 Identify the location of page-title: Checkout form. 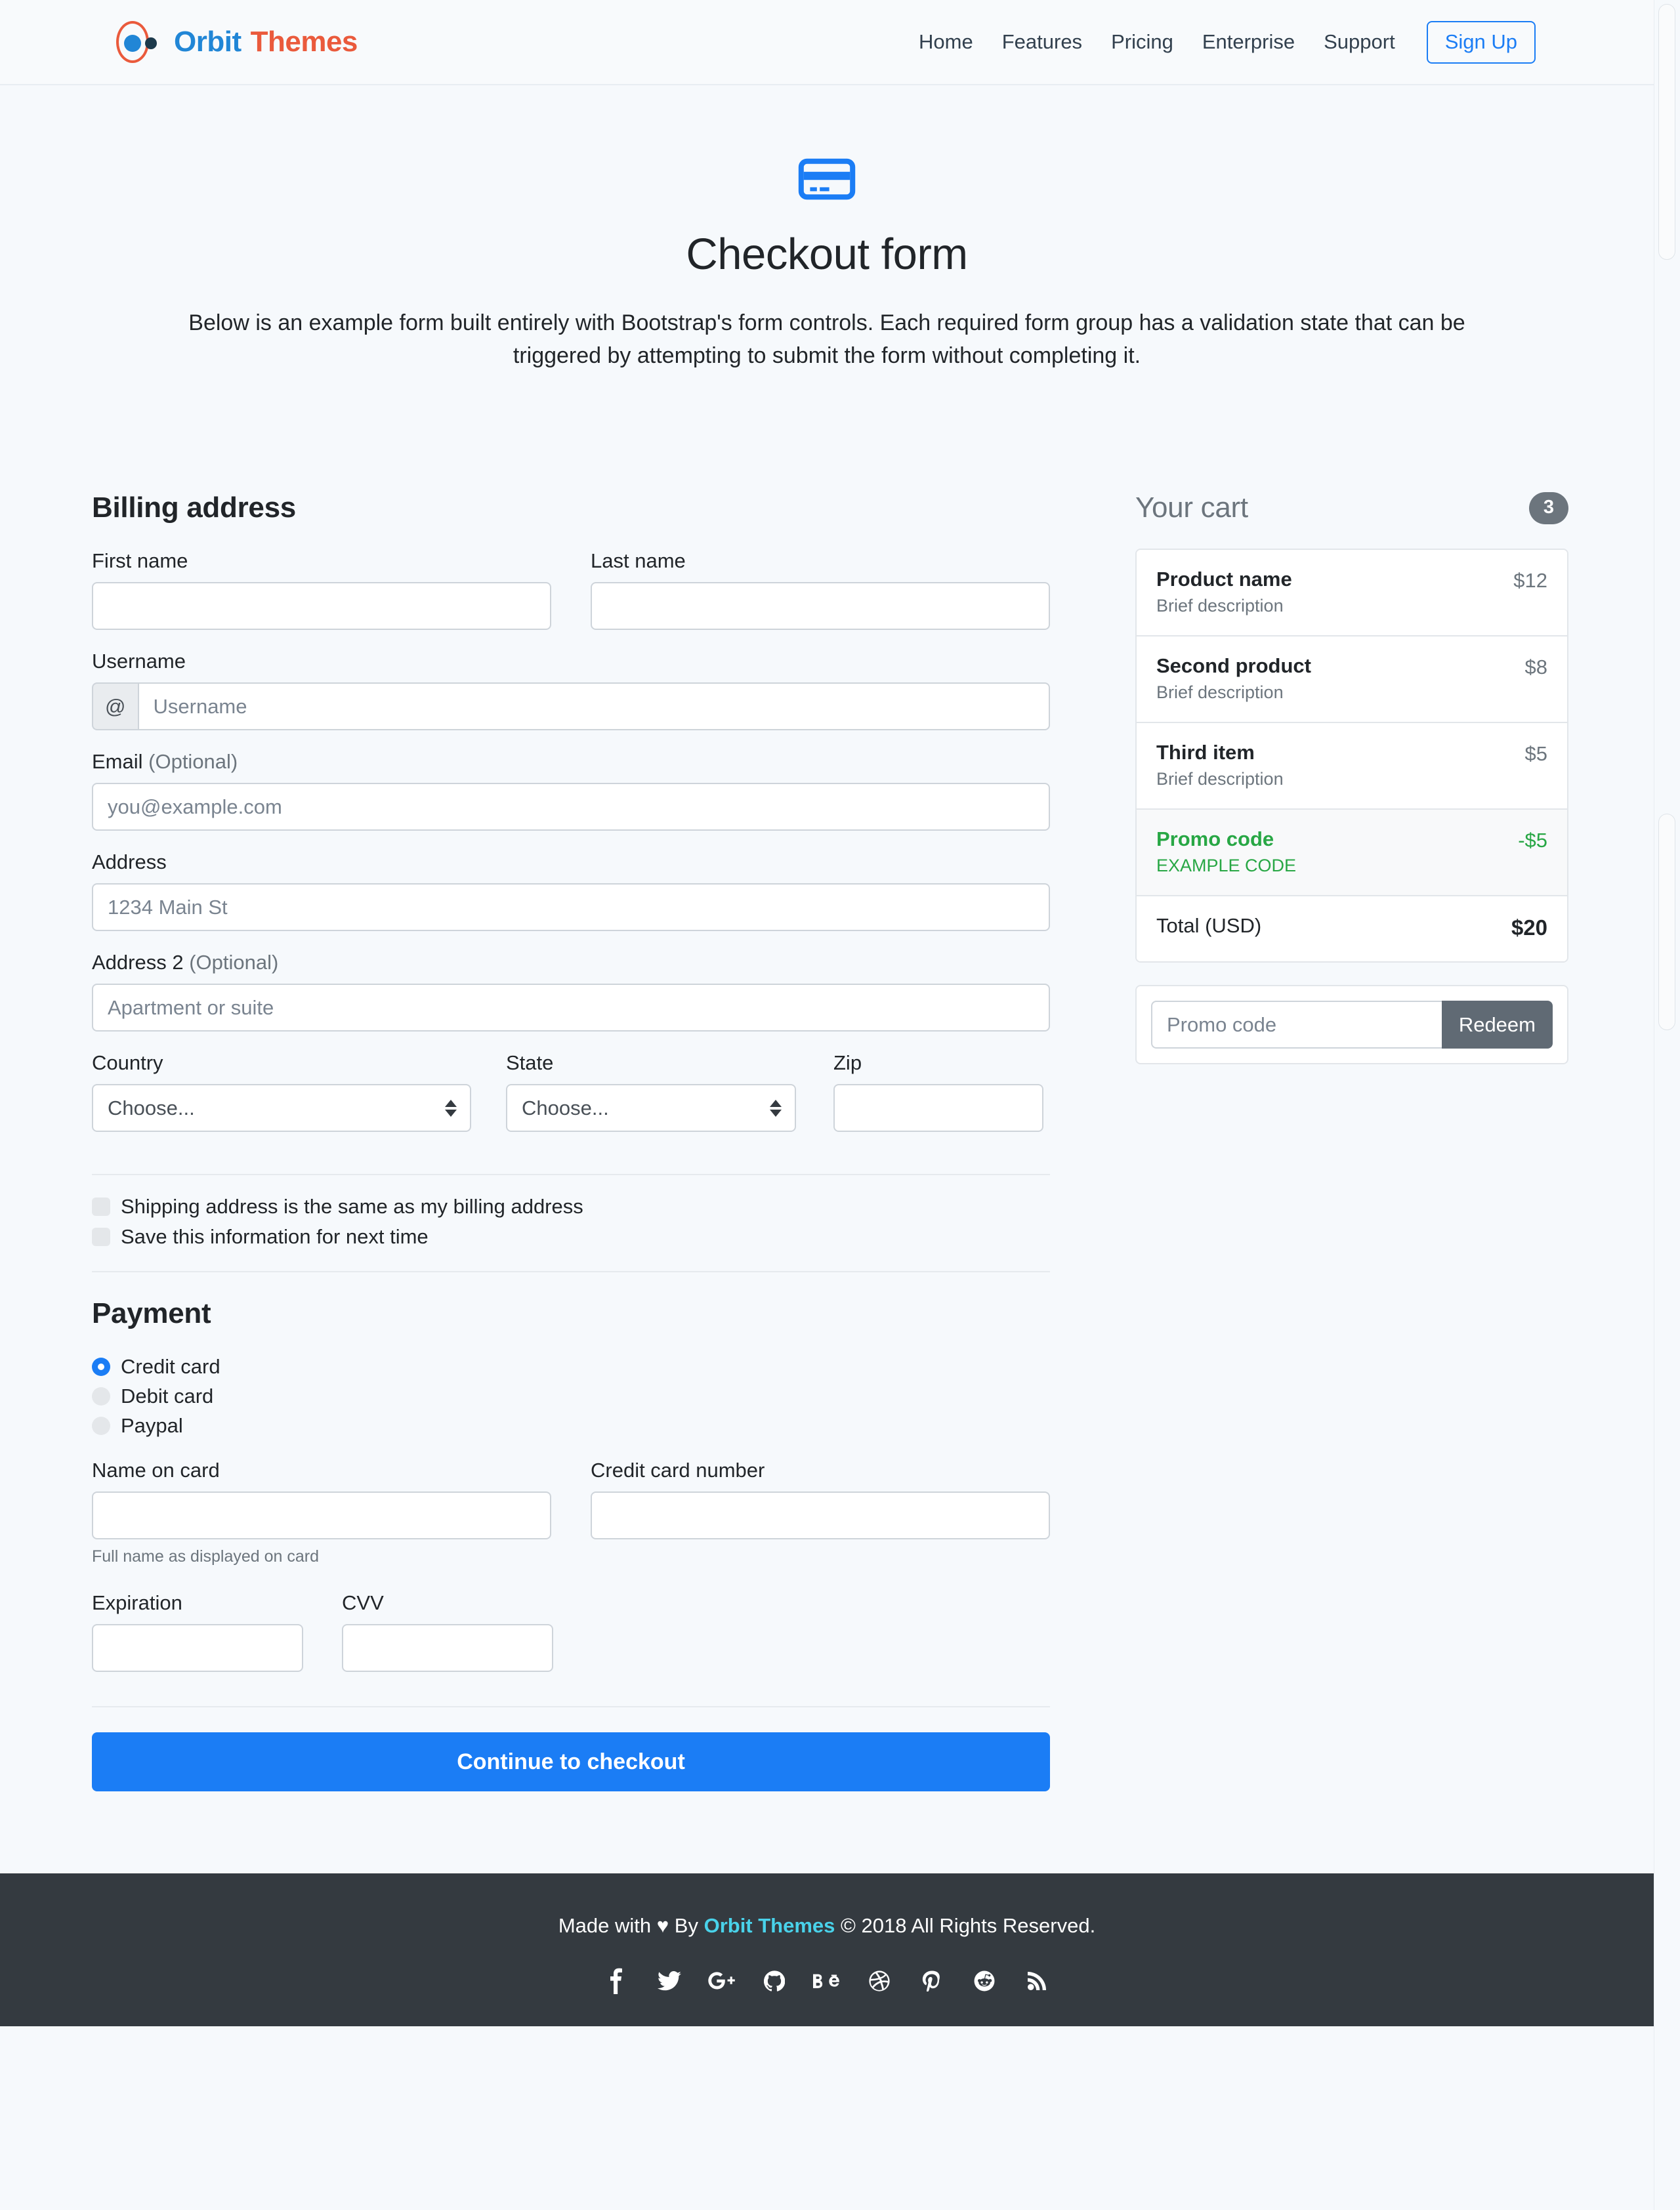
(827, 254).